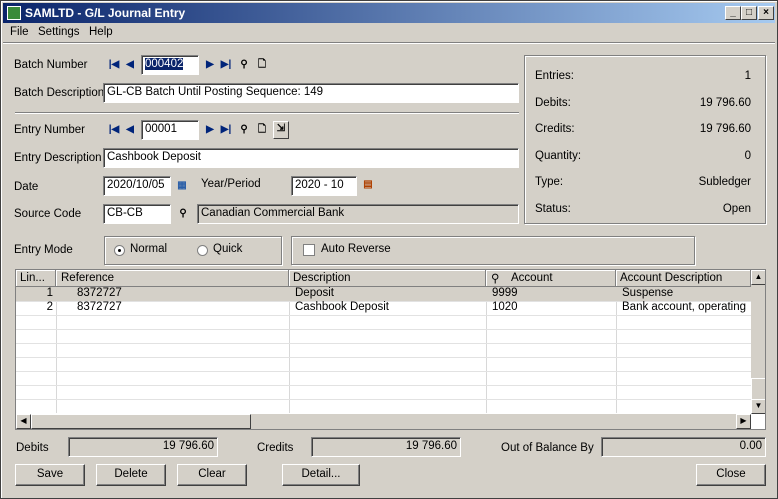 The image size is (778, 499). I want to click on close-icon: ×, so click(766, 13).